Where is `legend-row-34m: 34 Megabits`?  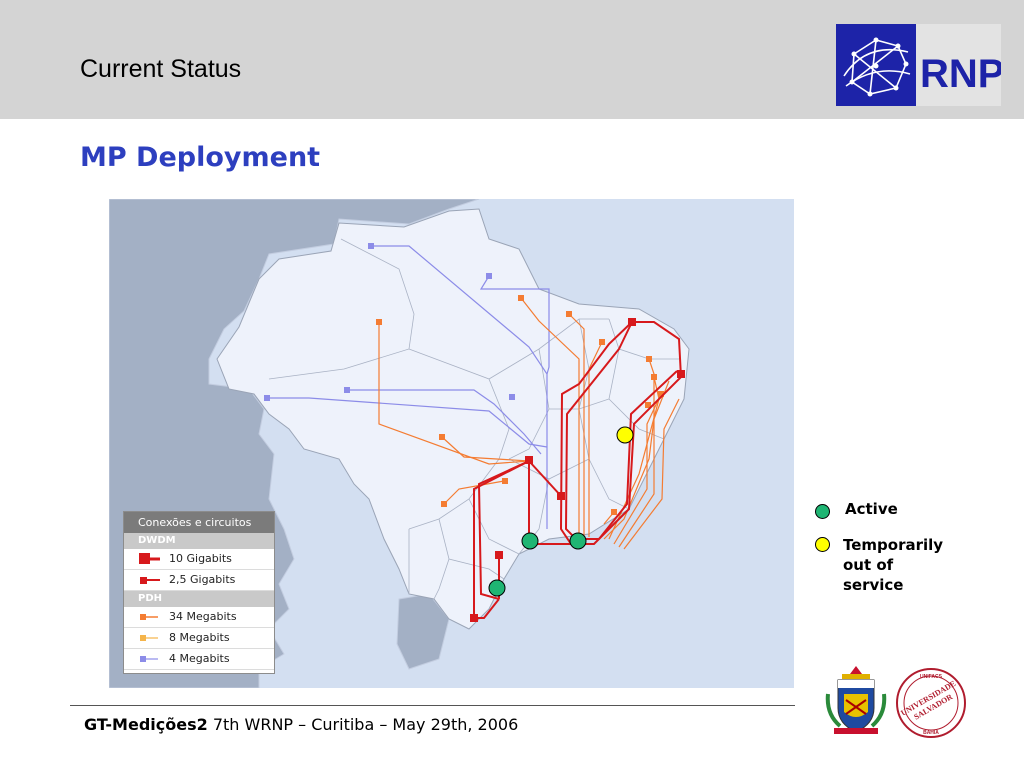
legend-row-34m: 34 Megabits is located at coordinates (199, 617).